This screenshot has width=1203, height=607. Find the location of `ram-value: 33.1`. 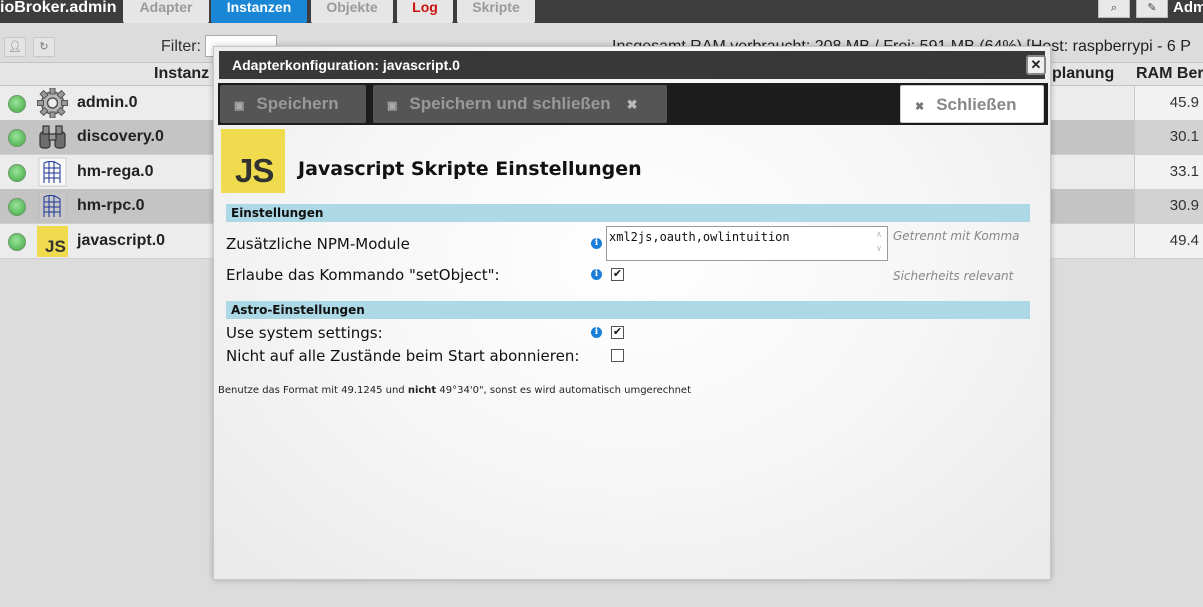

ram-value: 33.1 is located at coordinates (1168, 172).